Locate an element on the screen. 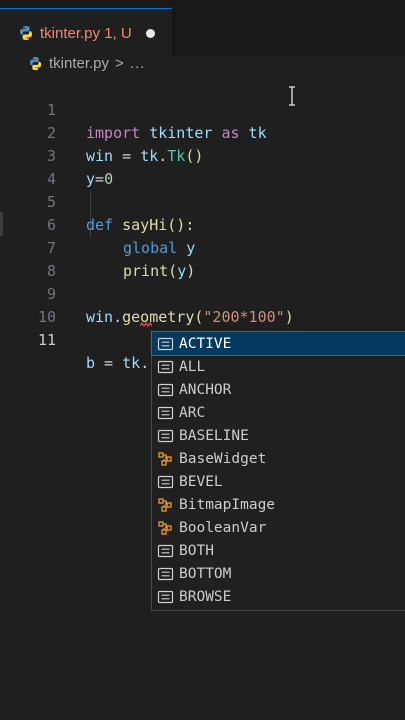 The image size is (405, 720). suggestion-item: BOTTOM is located at coordinates (278, 573).